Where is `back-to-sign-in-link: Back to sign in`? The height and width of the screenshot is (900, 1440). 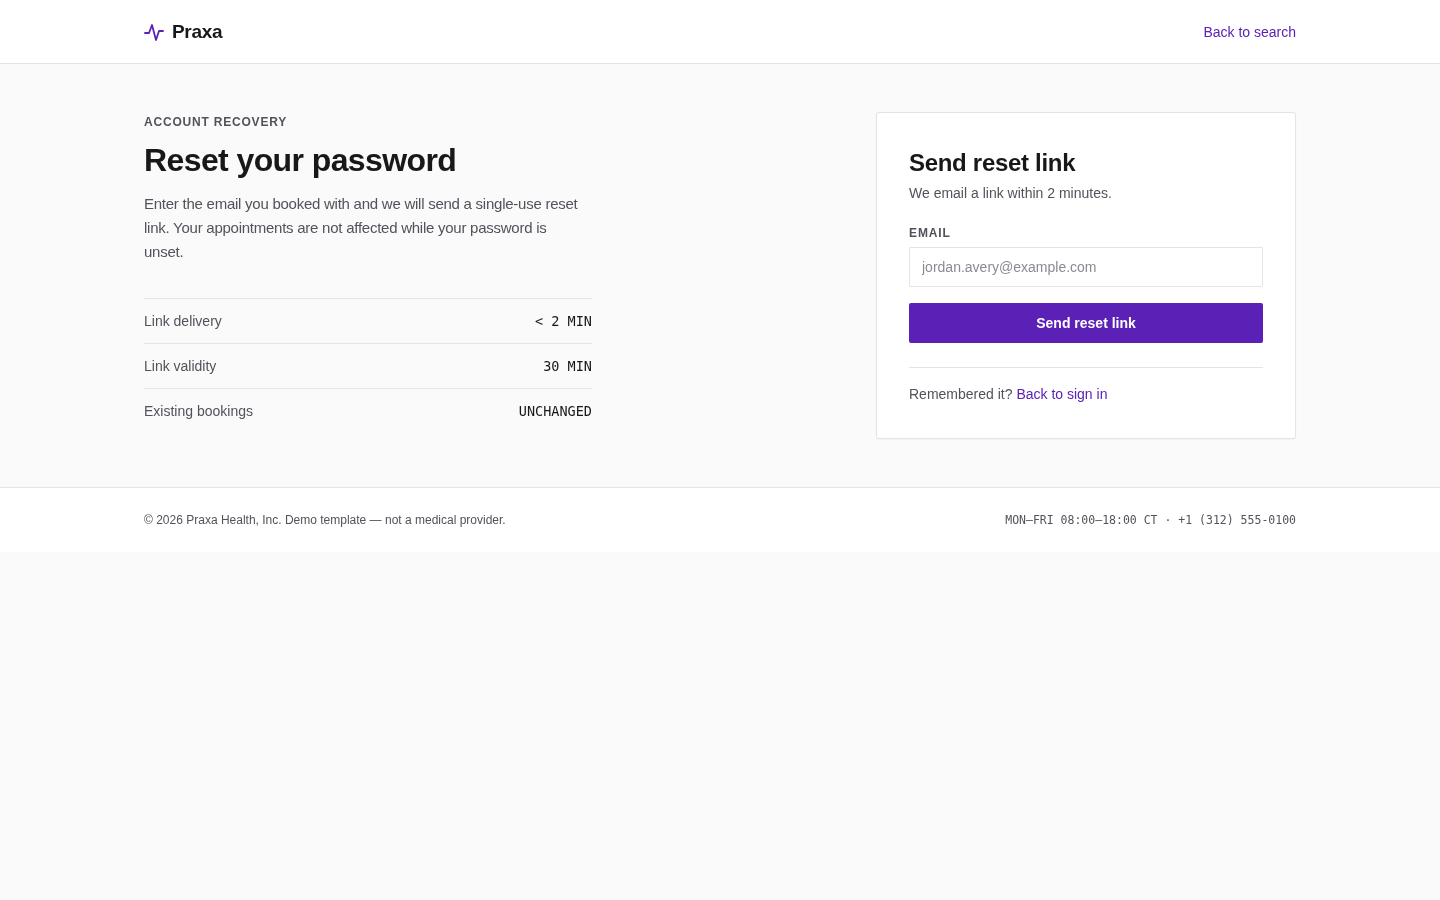 back-to-sign-in-link: Back to sign in is located at coordinates (1062, 394).